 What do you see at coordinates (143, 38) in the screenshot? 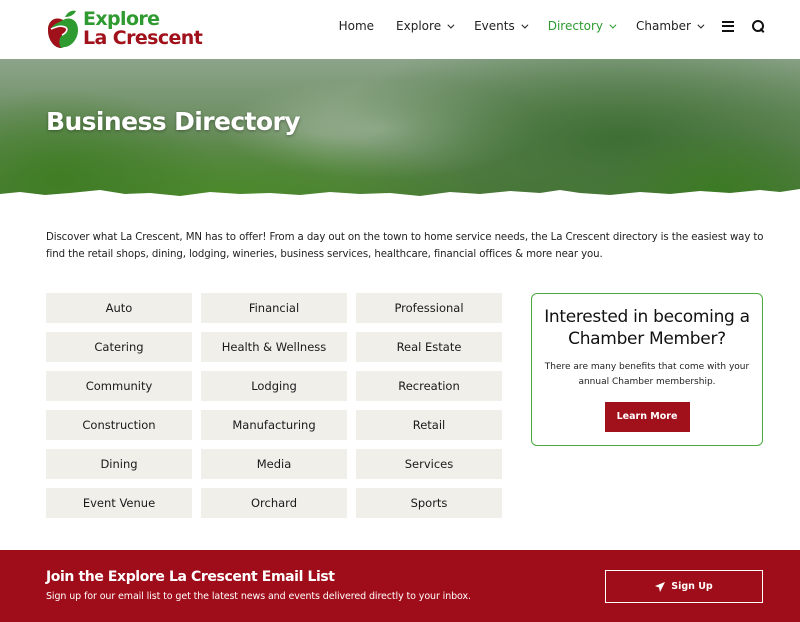
I see `logo-line-2: La Crescent` at bounding box center [143, 38].